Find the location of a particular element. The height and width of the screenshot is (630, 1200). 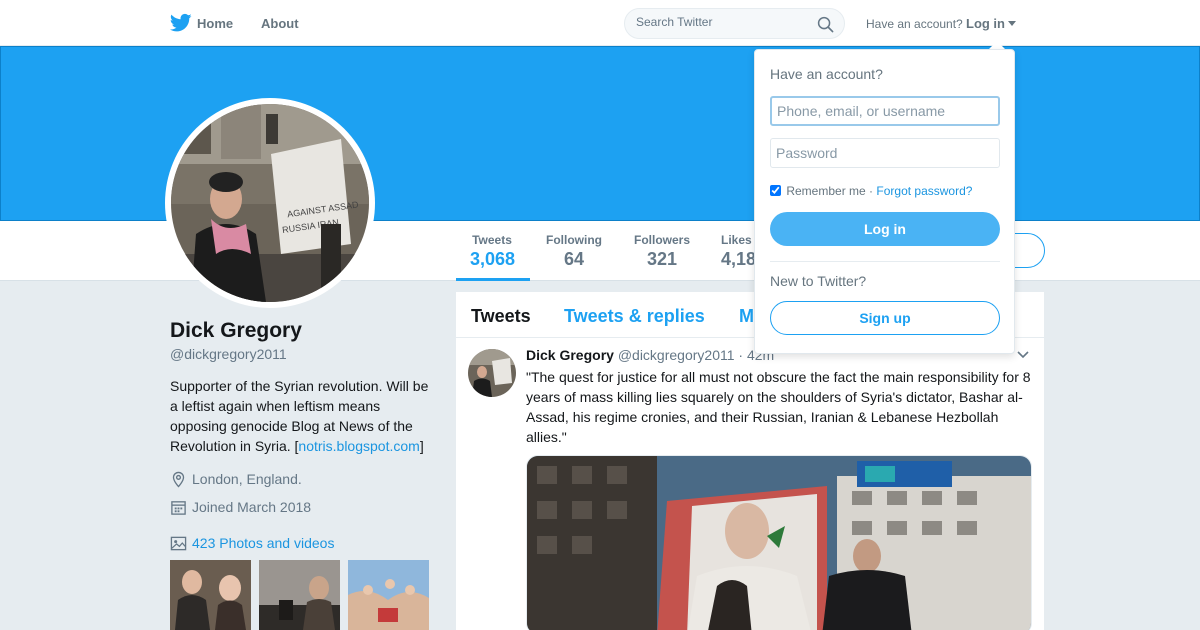

profile-handle: @dickgregory2011 is located at coordinates (228, 354).